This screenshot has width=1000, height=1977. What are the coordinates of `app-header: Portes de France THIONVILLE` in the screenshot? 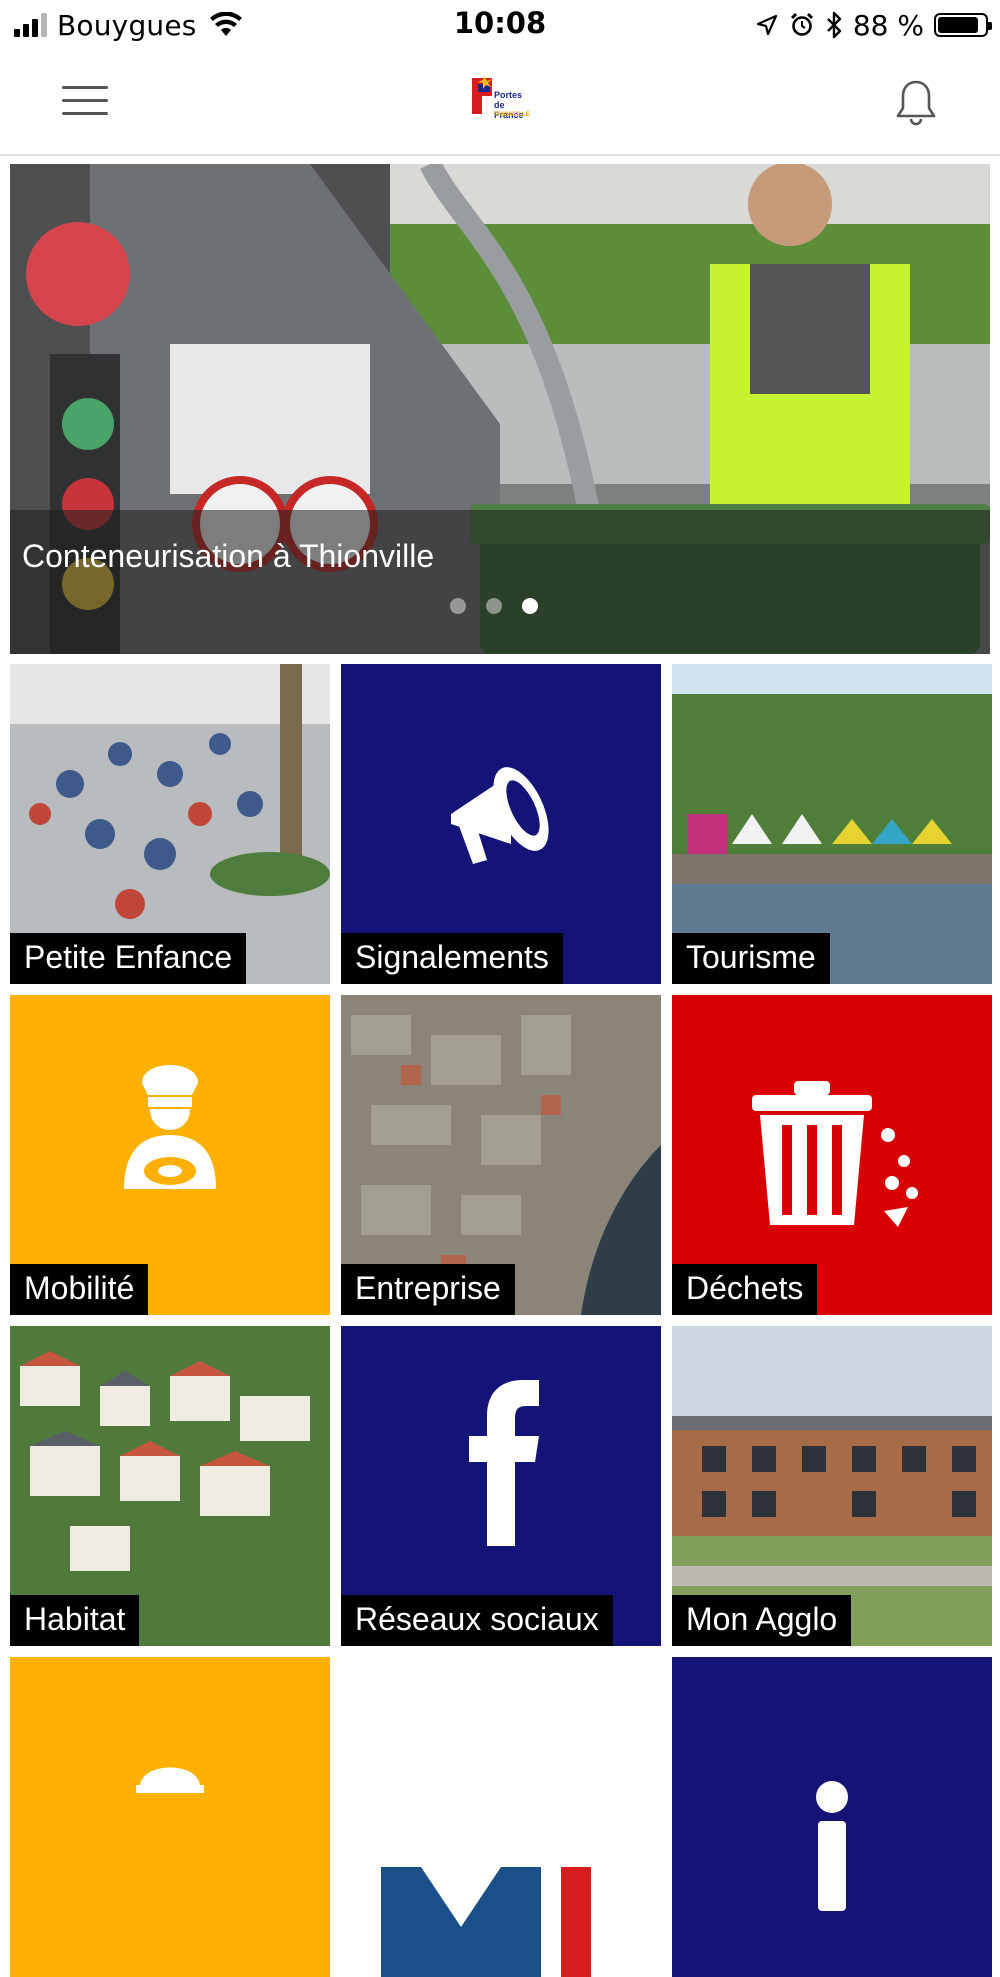 It's located at (500, 103).